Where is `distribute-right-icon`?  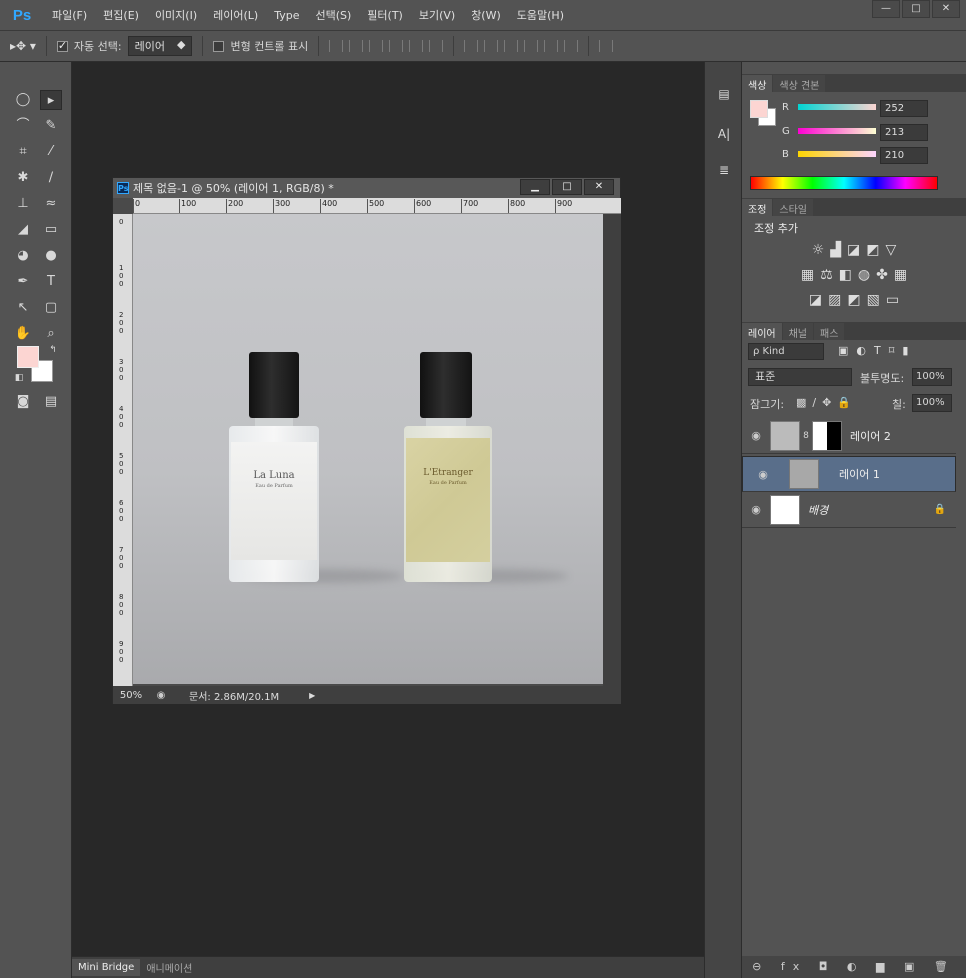 distribute-right-icon is located at coordinates (571, 46).